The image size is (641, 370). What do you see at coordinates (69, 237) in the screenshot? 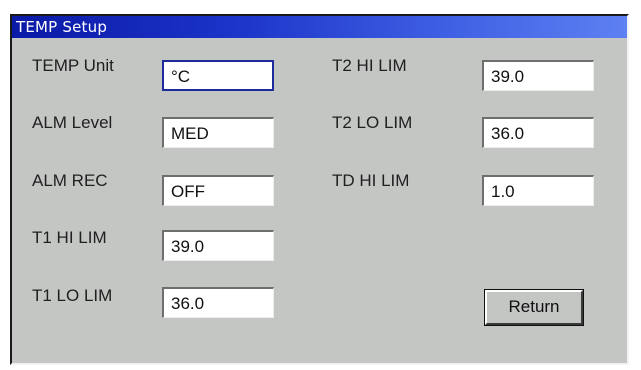
I see `t1-hi-lim-label: T1 HI LIM` at bounding box center [69, 237].